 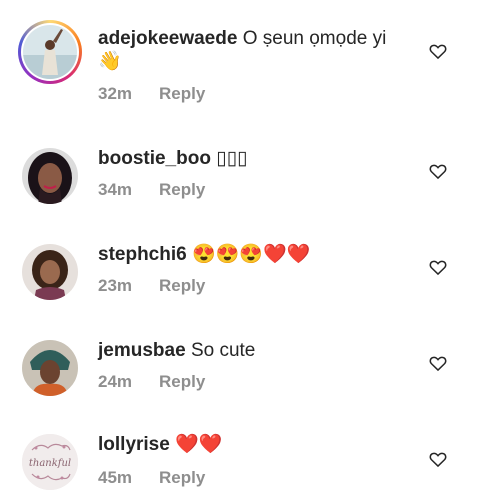 I want to click on comment-body: So cute, so click(x=223, y=350).